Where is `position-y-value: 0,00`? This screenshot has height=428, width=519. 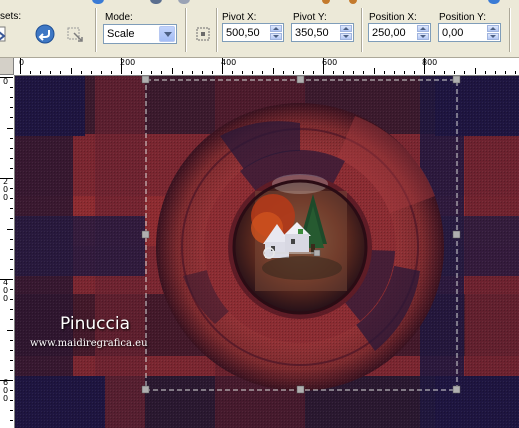 position-y-value: 0,00 is located at coordinates (453, 33).